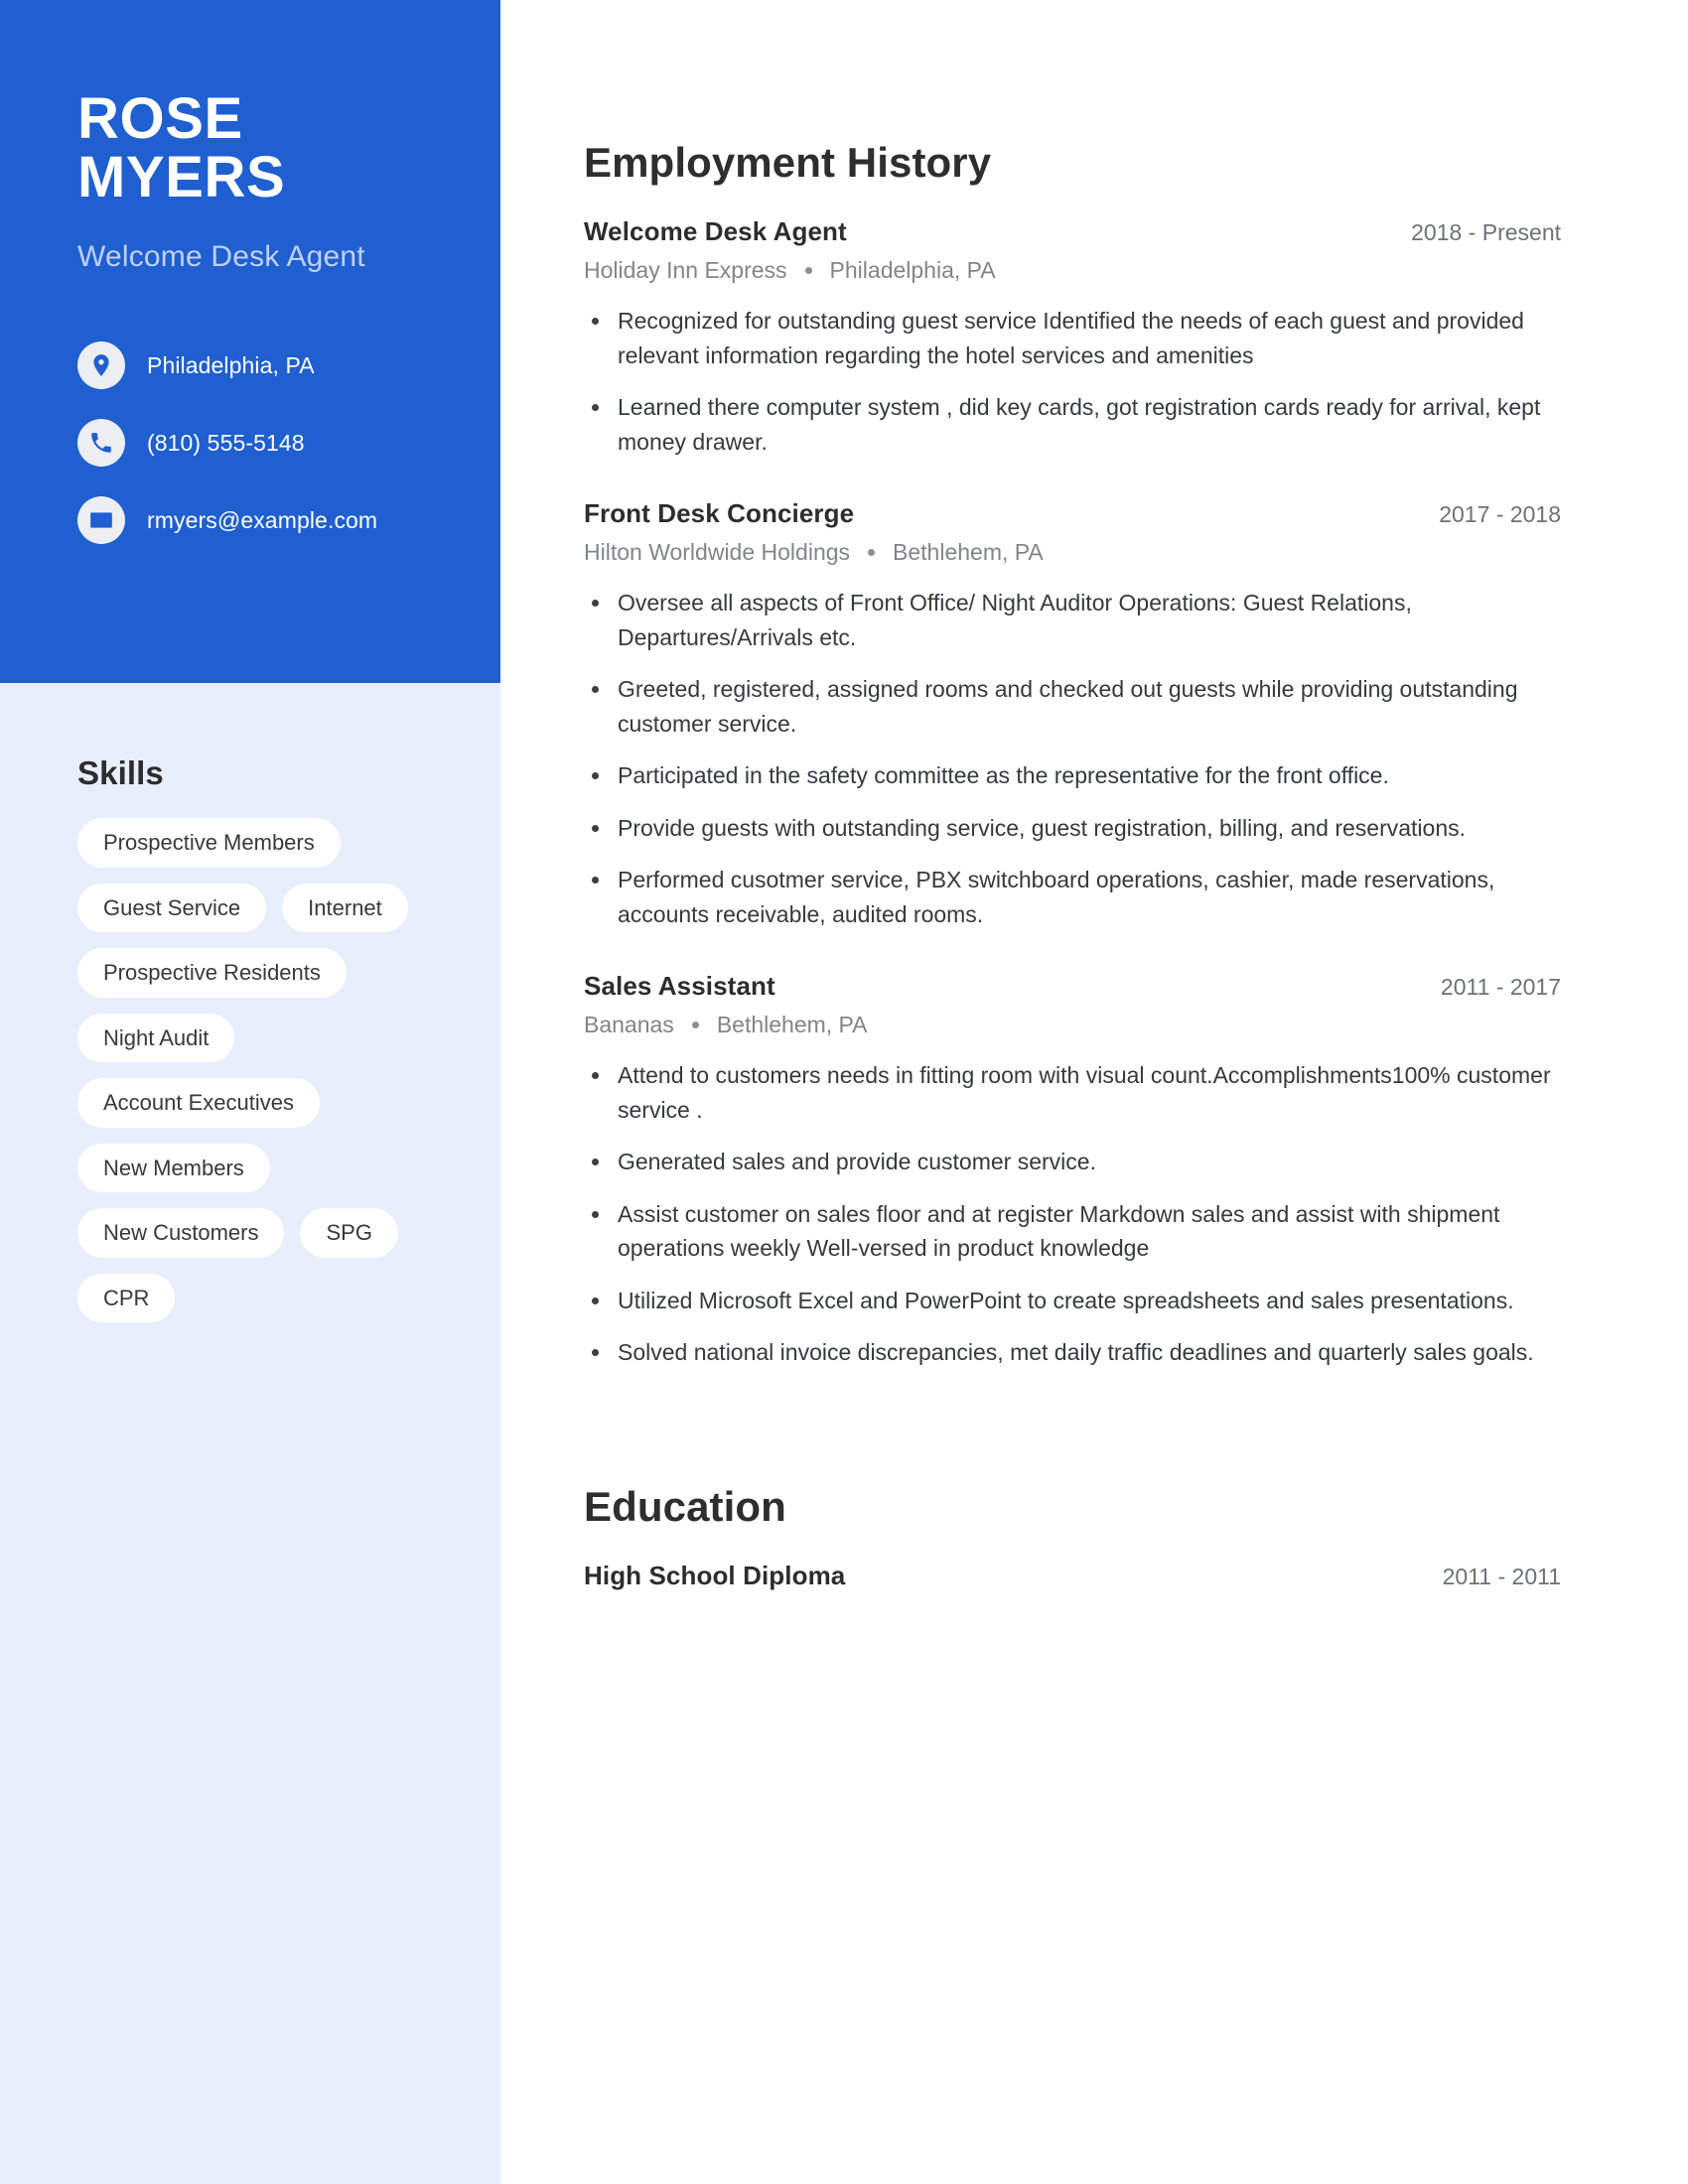 This screenshot has height=2184, width=1688. I want to click on skill-row: Prospective Members, so click(259, 843).